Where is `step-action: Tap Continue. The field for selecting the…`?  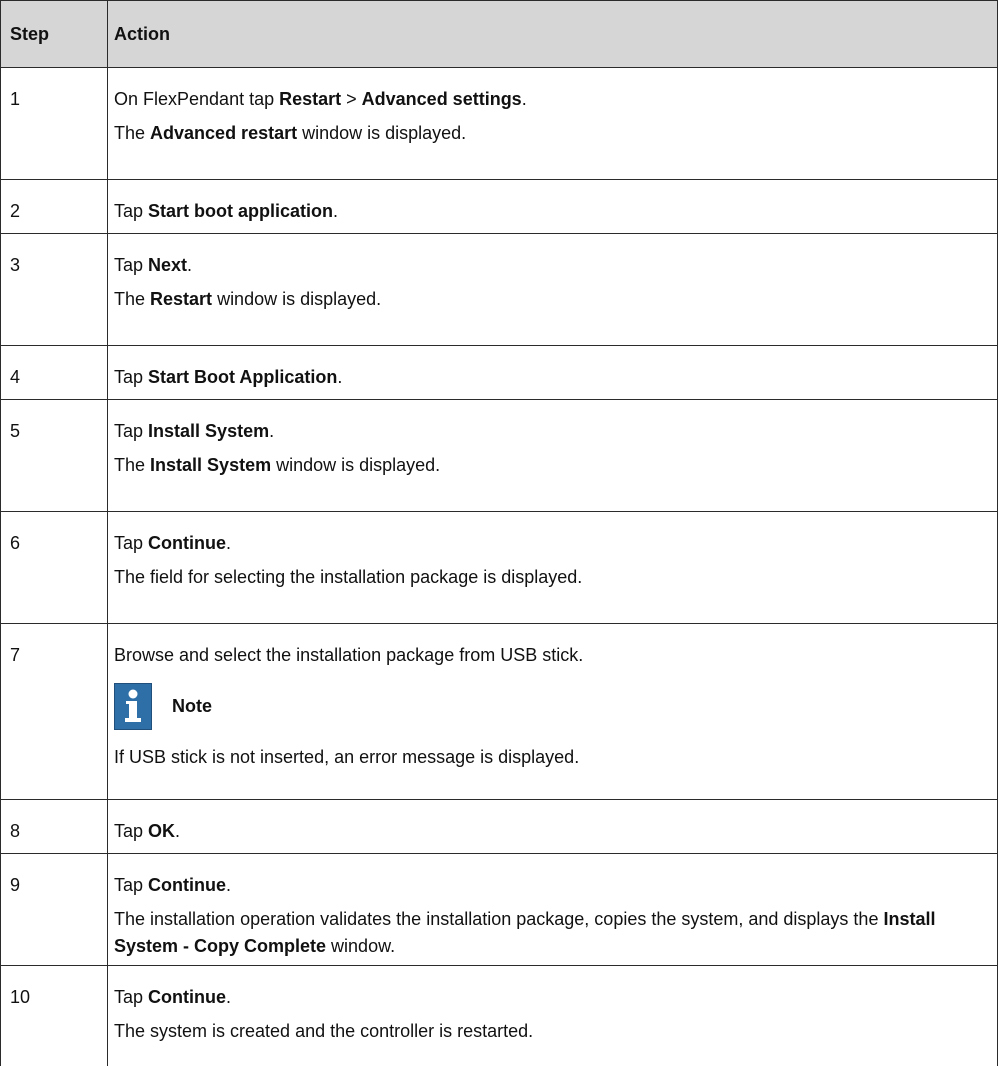 step-action: Tap Continue. The field for selecting the… is located at coordinates (552, 567).